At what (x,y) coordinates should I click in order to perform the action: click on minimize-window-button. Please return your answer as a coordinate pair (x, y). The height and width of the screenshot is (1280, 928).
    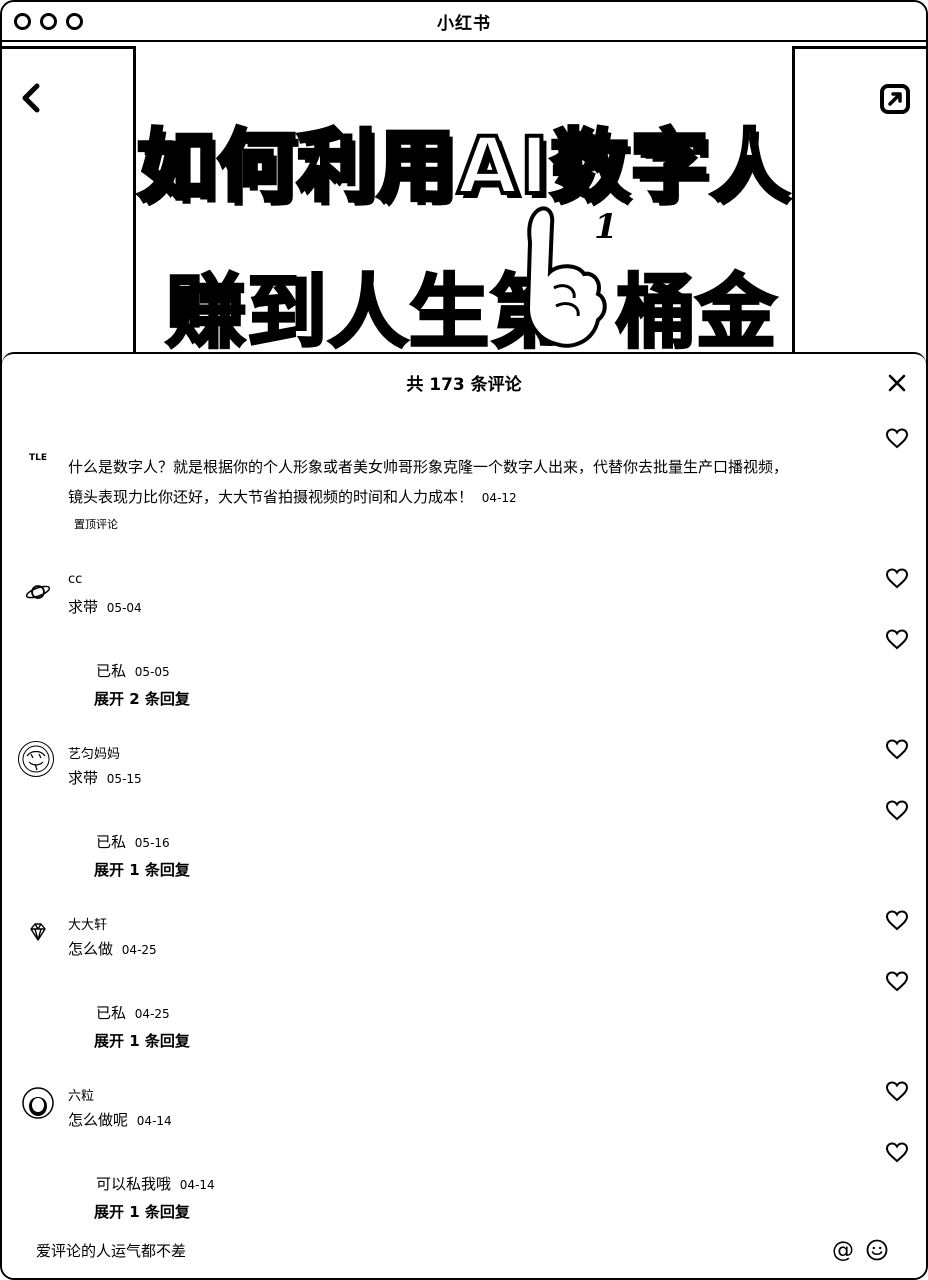
    Looking at the image, I should click on (48, 21).